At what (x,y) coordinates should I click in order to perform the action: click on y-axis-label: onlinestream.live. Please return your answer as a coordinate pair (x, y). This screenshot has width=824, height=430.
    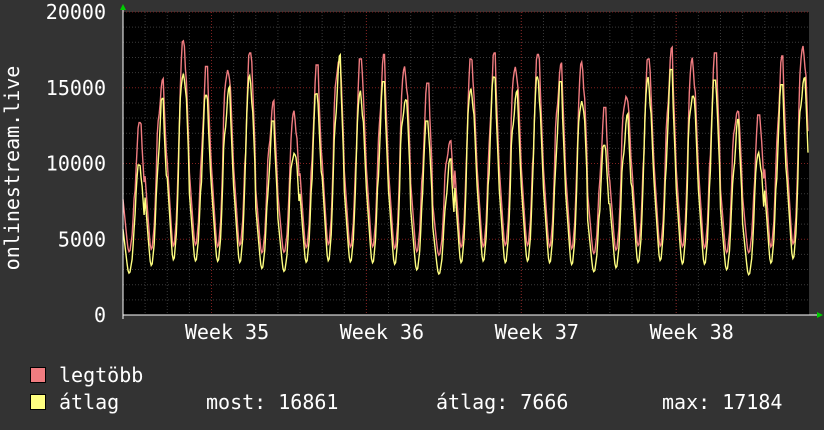
    Looking at the image, I should click on (12, 168).